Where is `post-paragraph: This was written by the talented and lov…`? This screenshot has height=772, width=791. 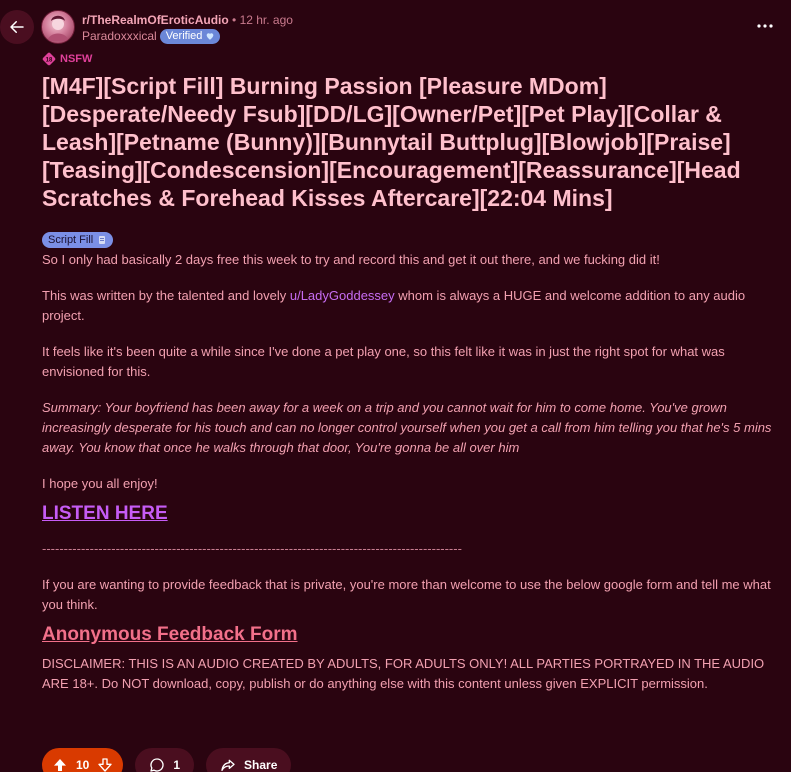
post-paragraph: This was written by the talented and lov… is located at coordinates (407, 306).